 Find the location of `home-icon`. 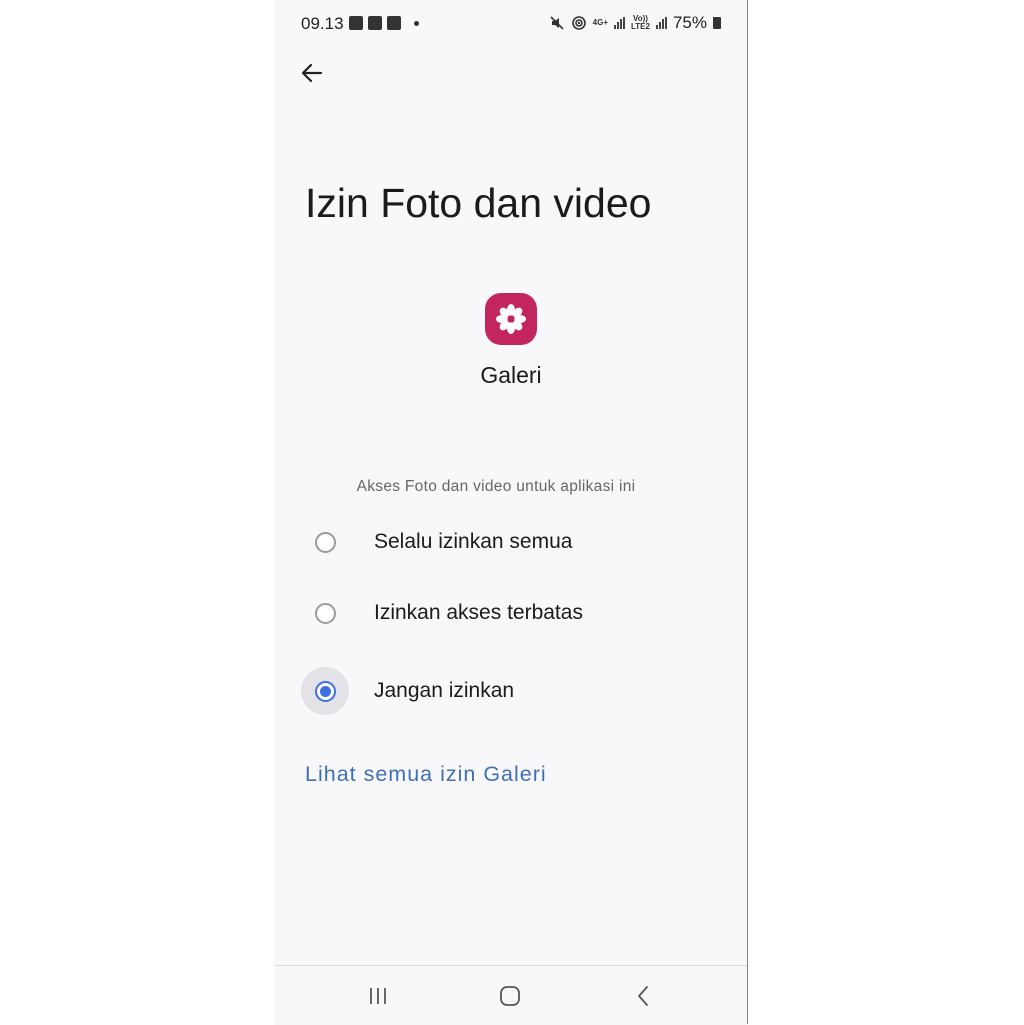

home-icon is located at coordinates (510, 996).